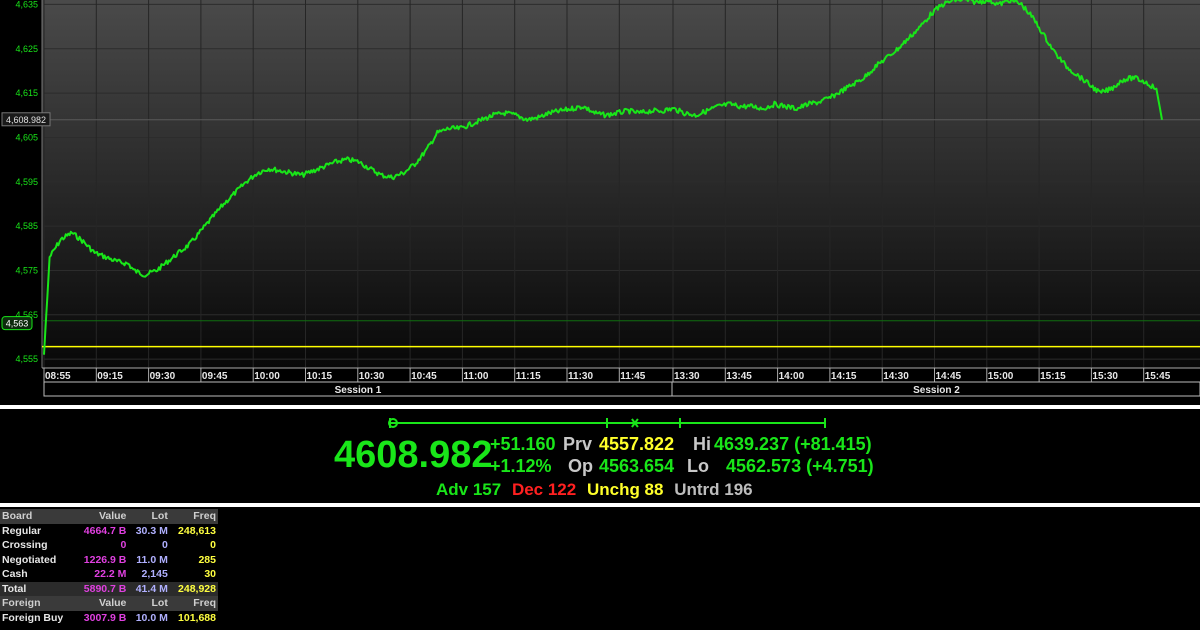  I want to click on cell-lot: 10.0 M, so click(151, 617).